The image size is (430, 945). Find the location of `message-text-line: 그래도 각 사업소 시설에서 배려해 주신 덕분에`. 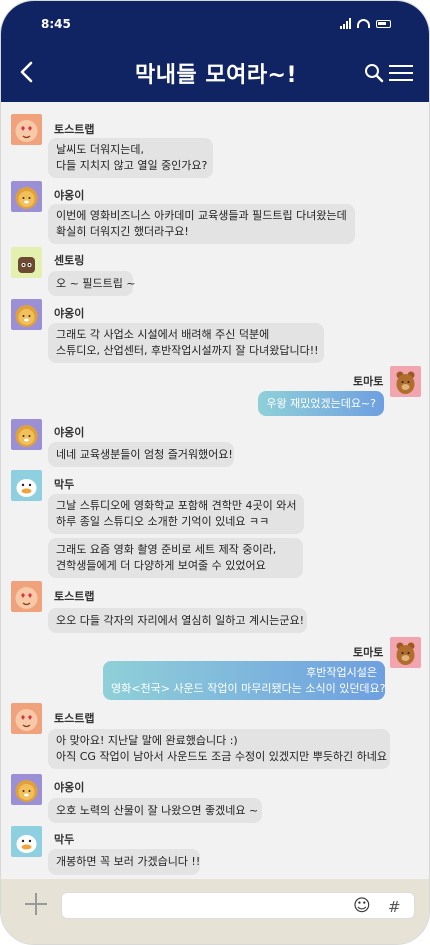

message-text-line: 그래도 각 사업소 시설에서 배려해 주신 덕분에 is located at coordinates (163, 334).